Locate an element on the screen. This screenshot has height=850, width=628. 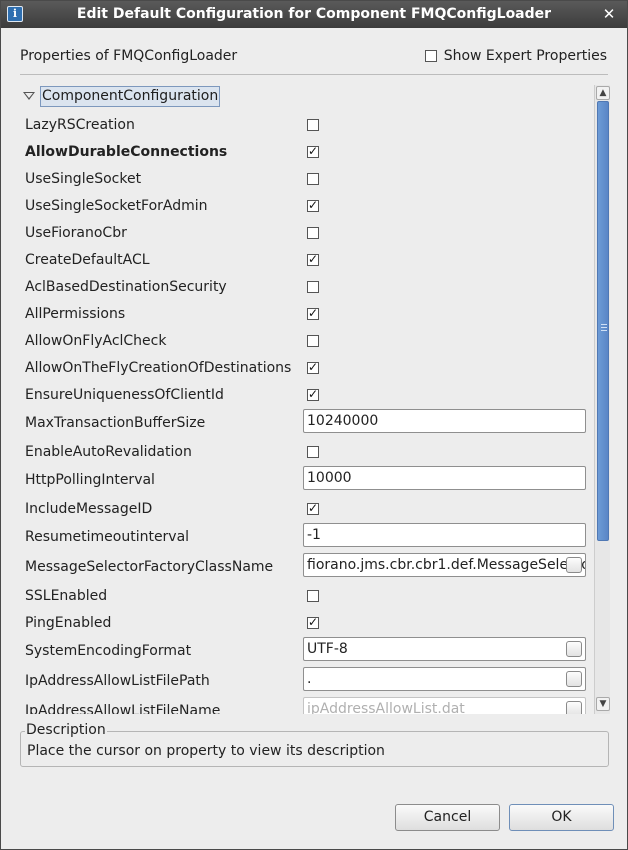
property-name: MessageSelectorFactoryClassName is located at coordinates (149, 567).